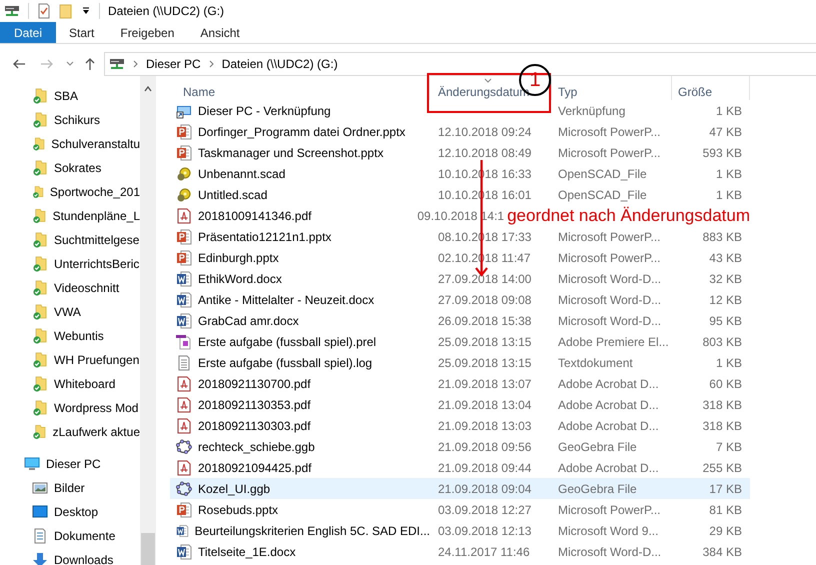 This screenshot has width=816, height=565. I want to click on file-row: Dieser PC - Verknüpfung Verknüpfung 1 KB, so click(460, 110).